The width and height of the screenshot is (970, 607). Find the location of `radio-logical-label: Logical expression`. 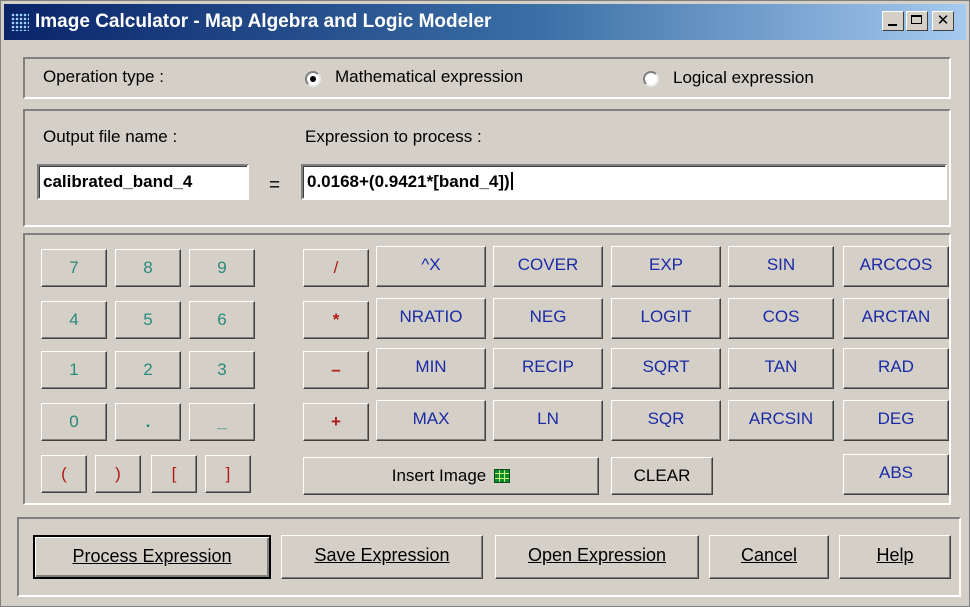

radio-logical-label: Logical expression is located at coordinates (743, 78).